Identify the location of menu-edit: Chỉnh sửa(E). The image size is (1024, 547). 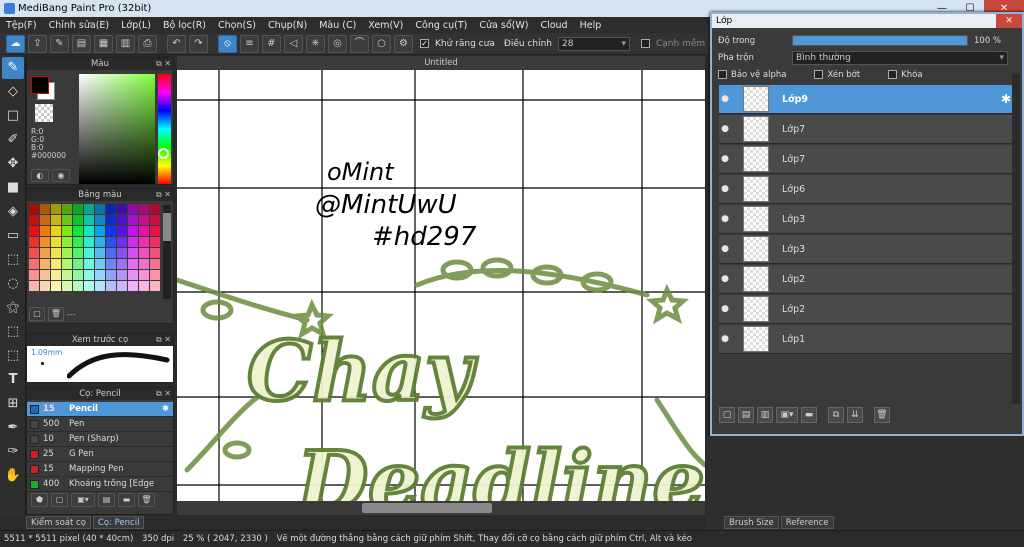
(79, 25).